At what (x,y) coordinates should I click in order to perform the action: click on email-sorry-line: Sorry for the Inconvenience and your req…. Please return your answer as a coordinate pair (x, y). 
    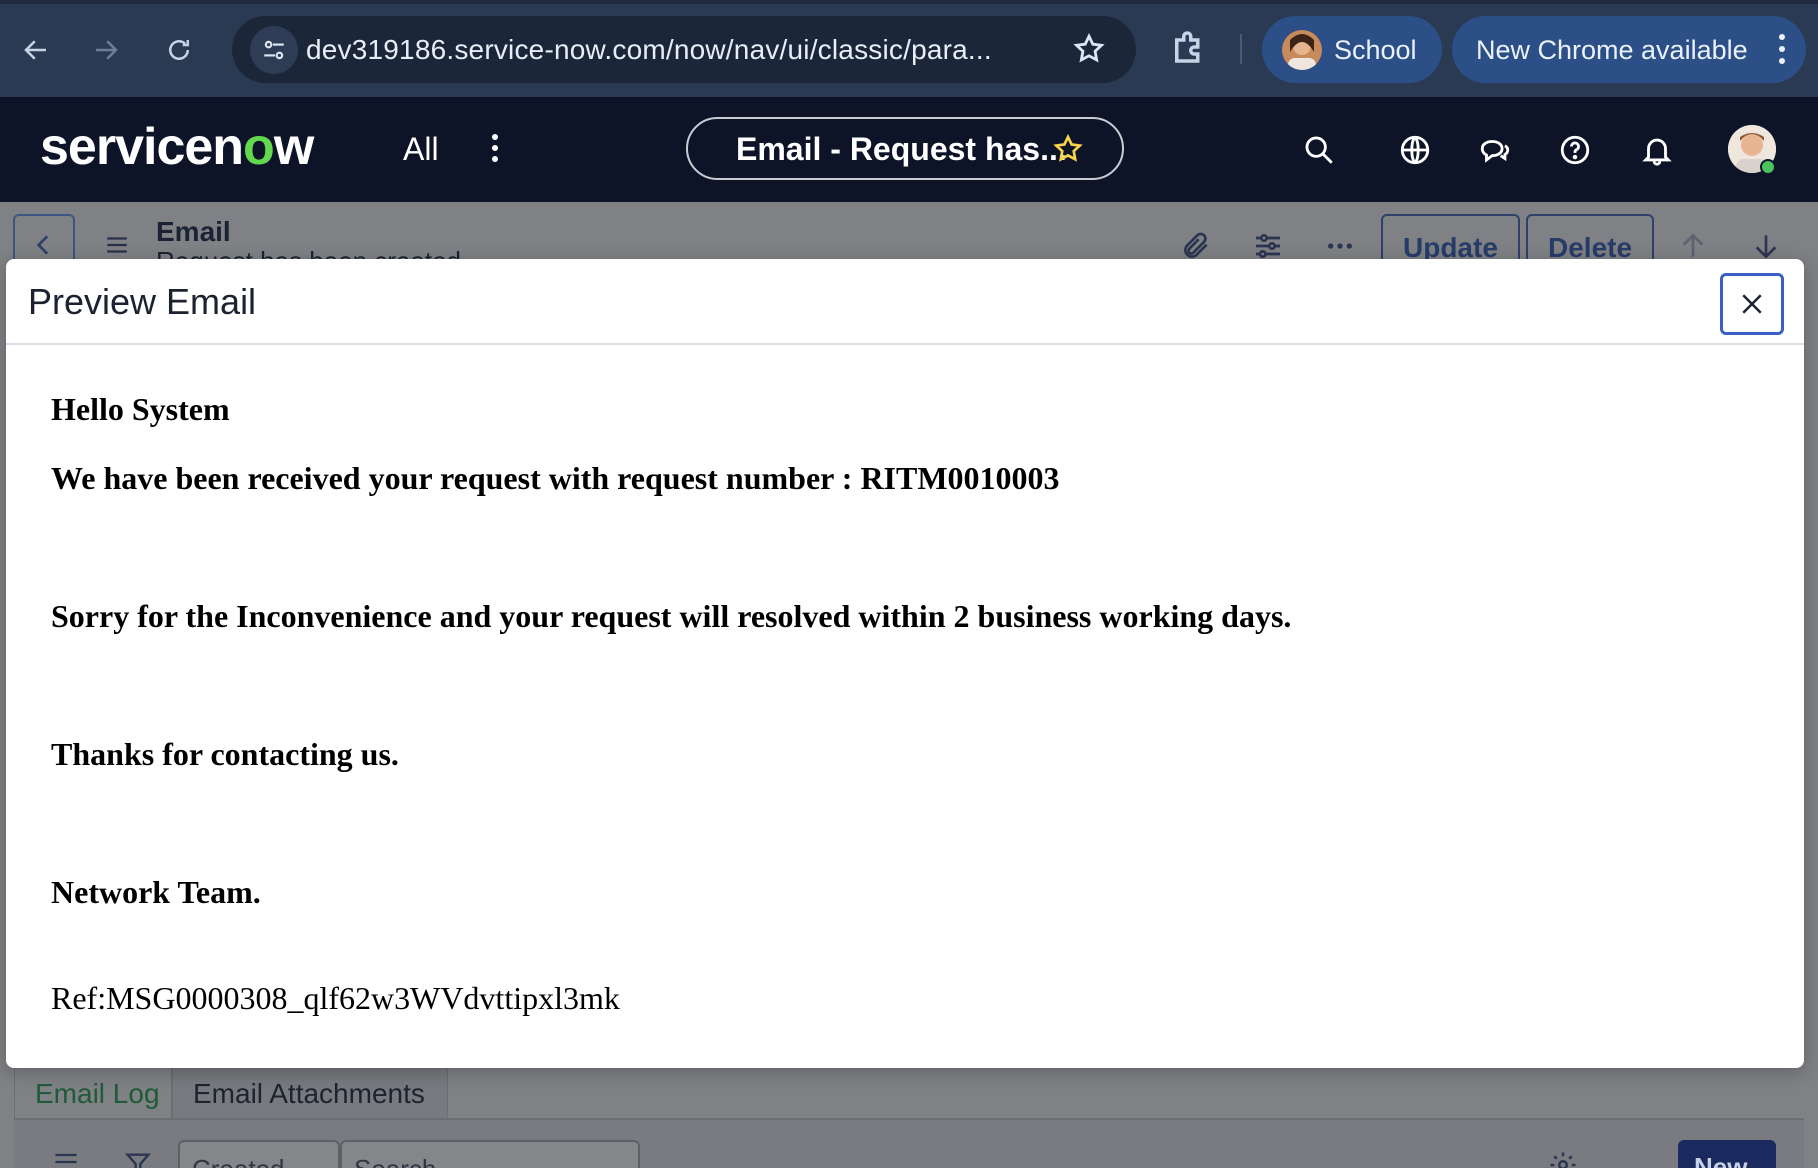
    Looking at the image, I should click on (671, 616).